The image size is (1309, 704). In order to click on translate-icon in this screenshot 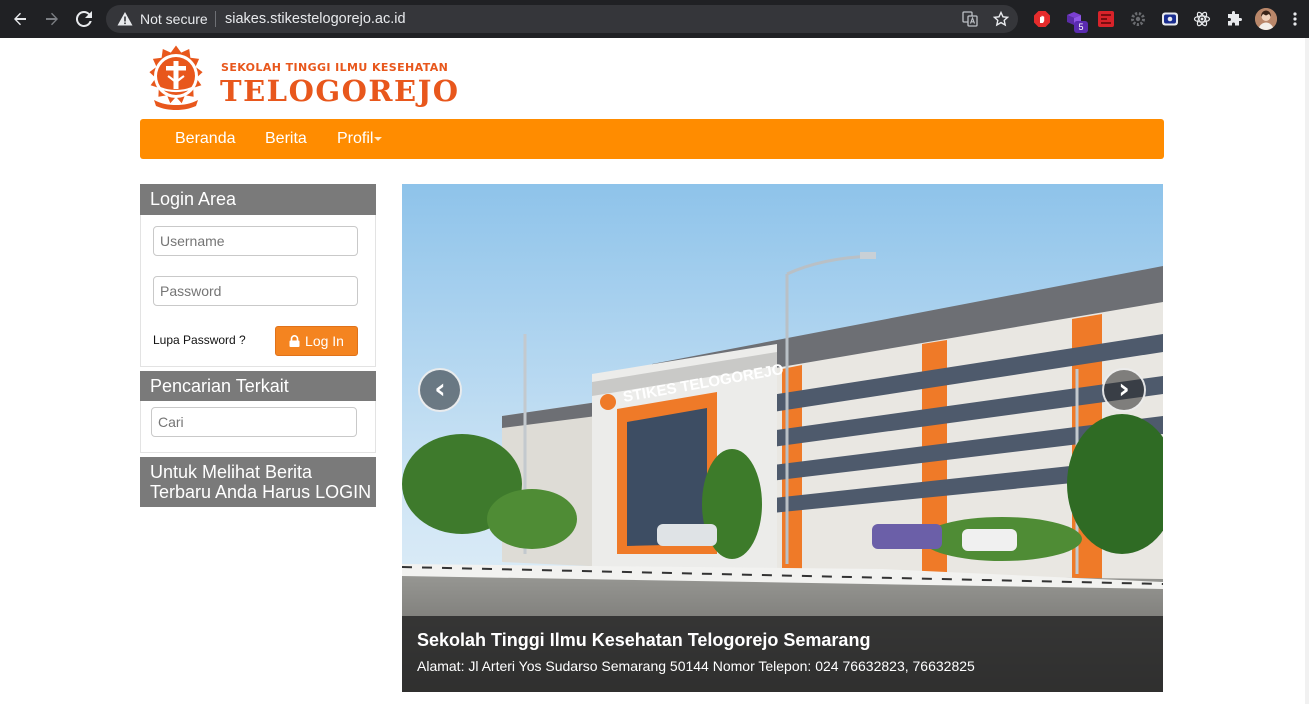, I will do `click(970, 19)`.